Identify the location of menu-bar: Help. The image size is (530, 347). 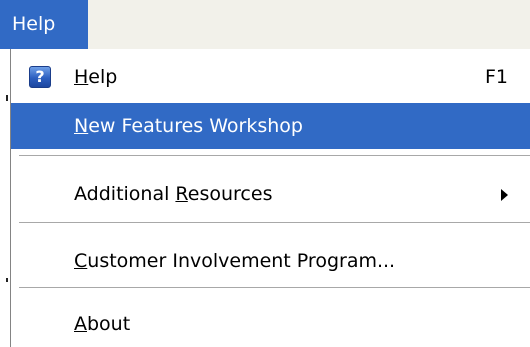
(265, 24).